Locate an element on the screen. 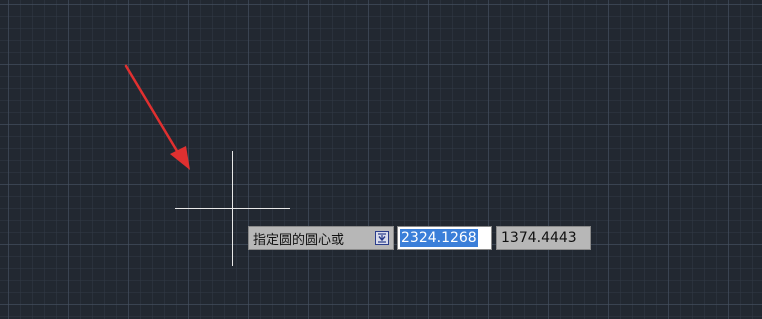 This screenshot has width=762, height=319. y-coordinate-value: 1374.4443 is located at coordinates (539, 238).